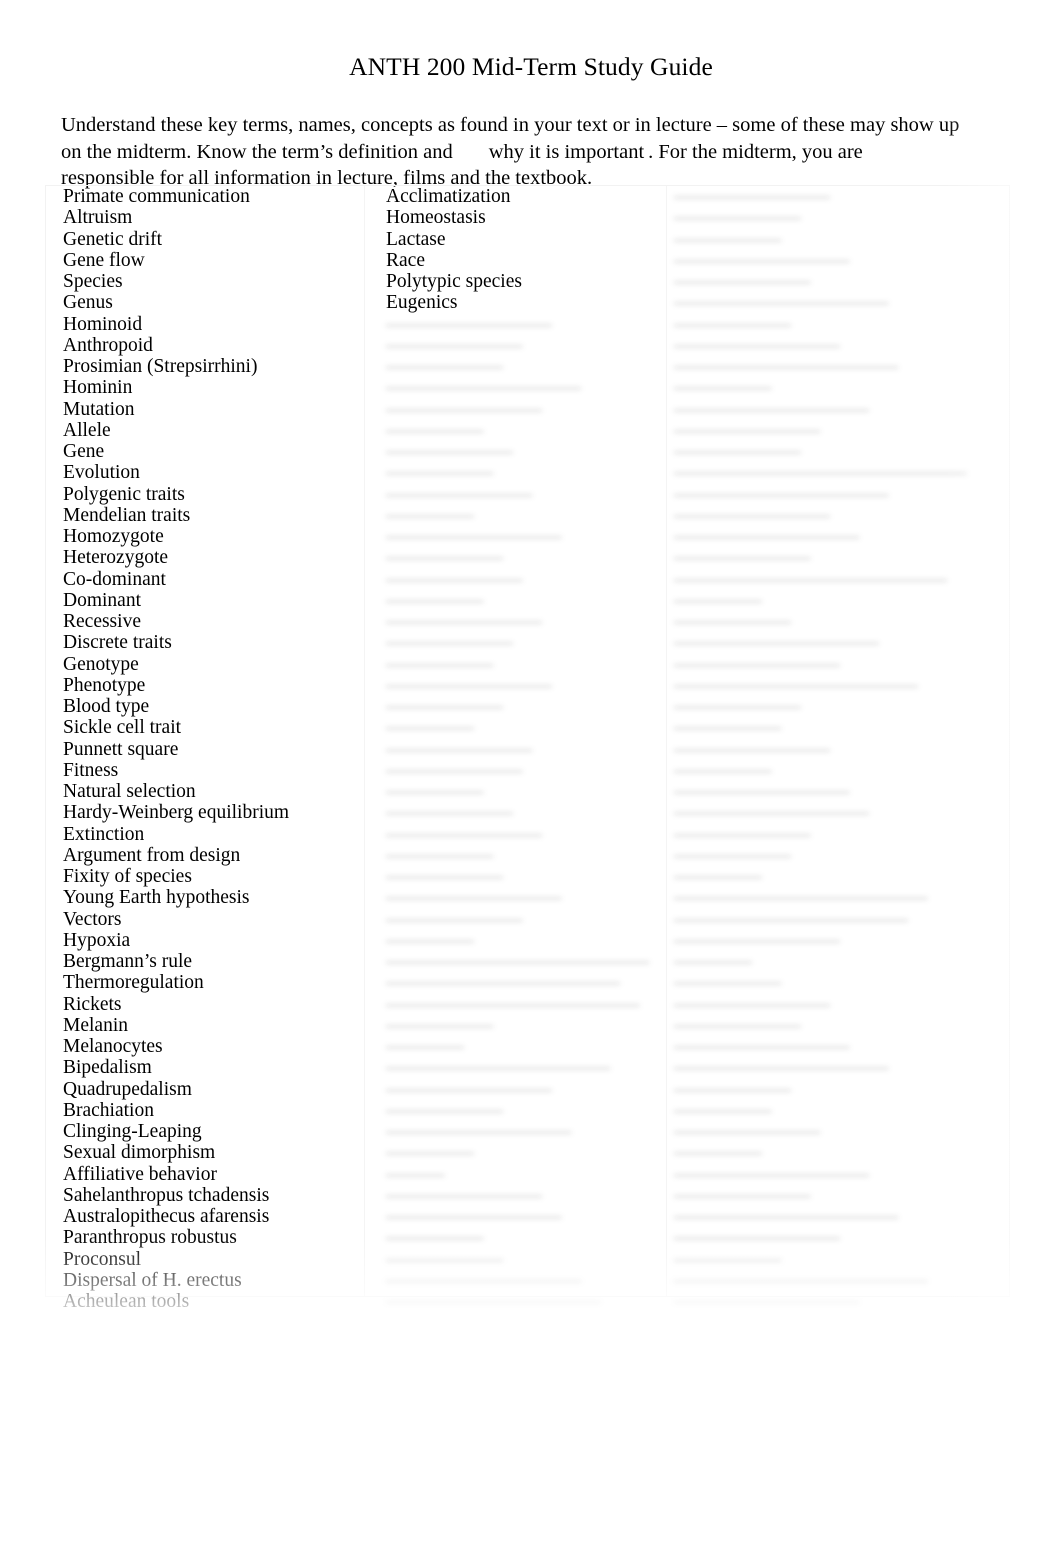 The width and height of the screenshot is (1062, 1561). Describe the element at coordinates (124, 494) in the screenshot. I see `term-item: Polygenic traits` at that location.